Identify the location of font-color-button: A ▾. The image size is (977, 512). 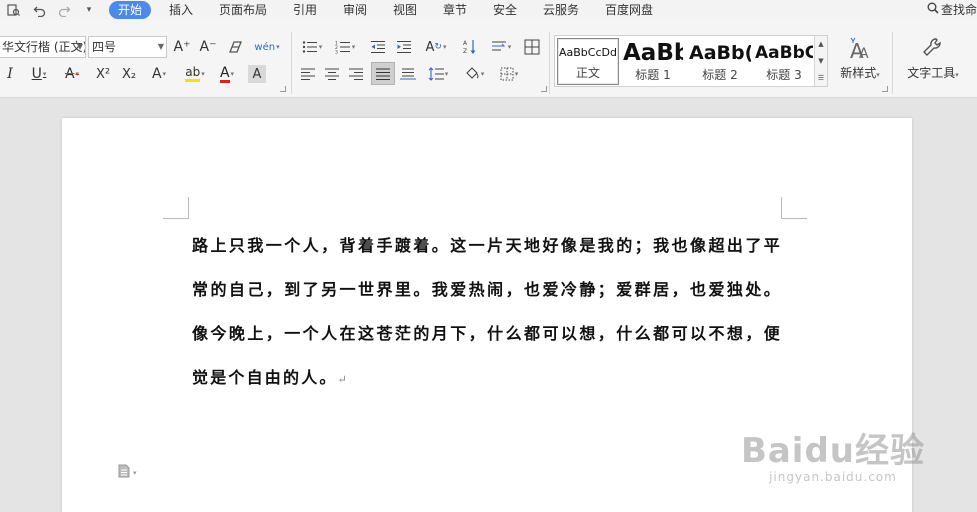
(227, 74).